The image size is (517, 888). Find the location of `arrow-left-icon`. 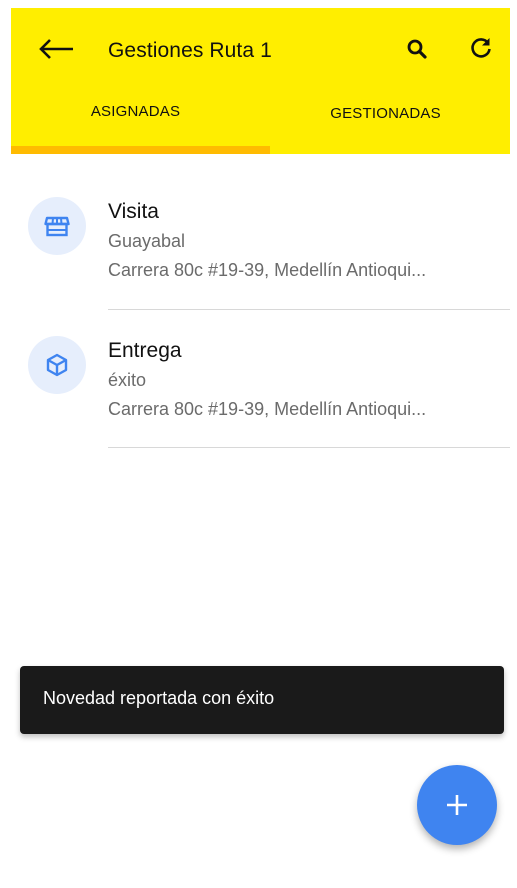

arrow-left-icon is located at coordinates (56, 49).